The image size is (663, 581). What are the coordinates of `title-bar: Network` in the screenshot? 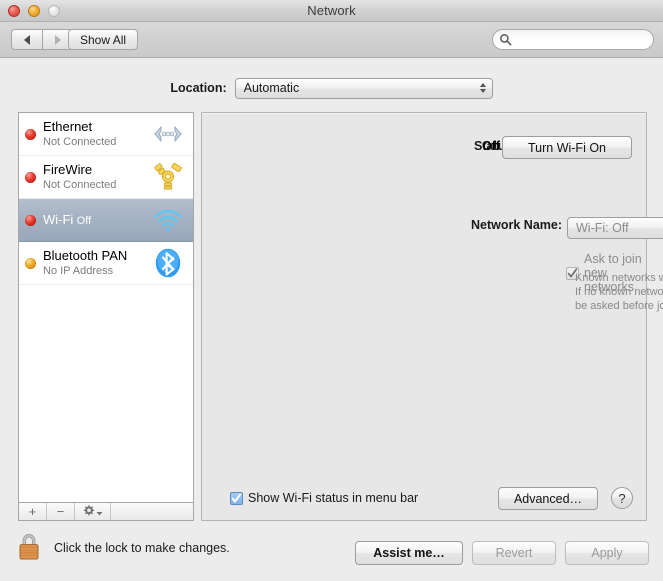 It's located at (331, 11).